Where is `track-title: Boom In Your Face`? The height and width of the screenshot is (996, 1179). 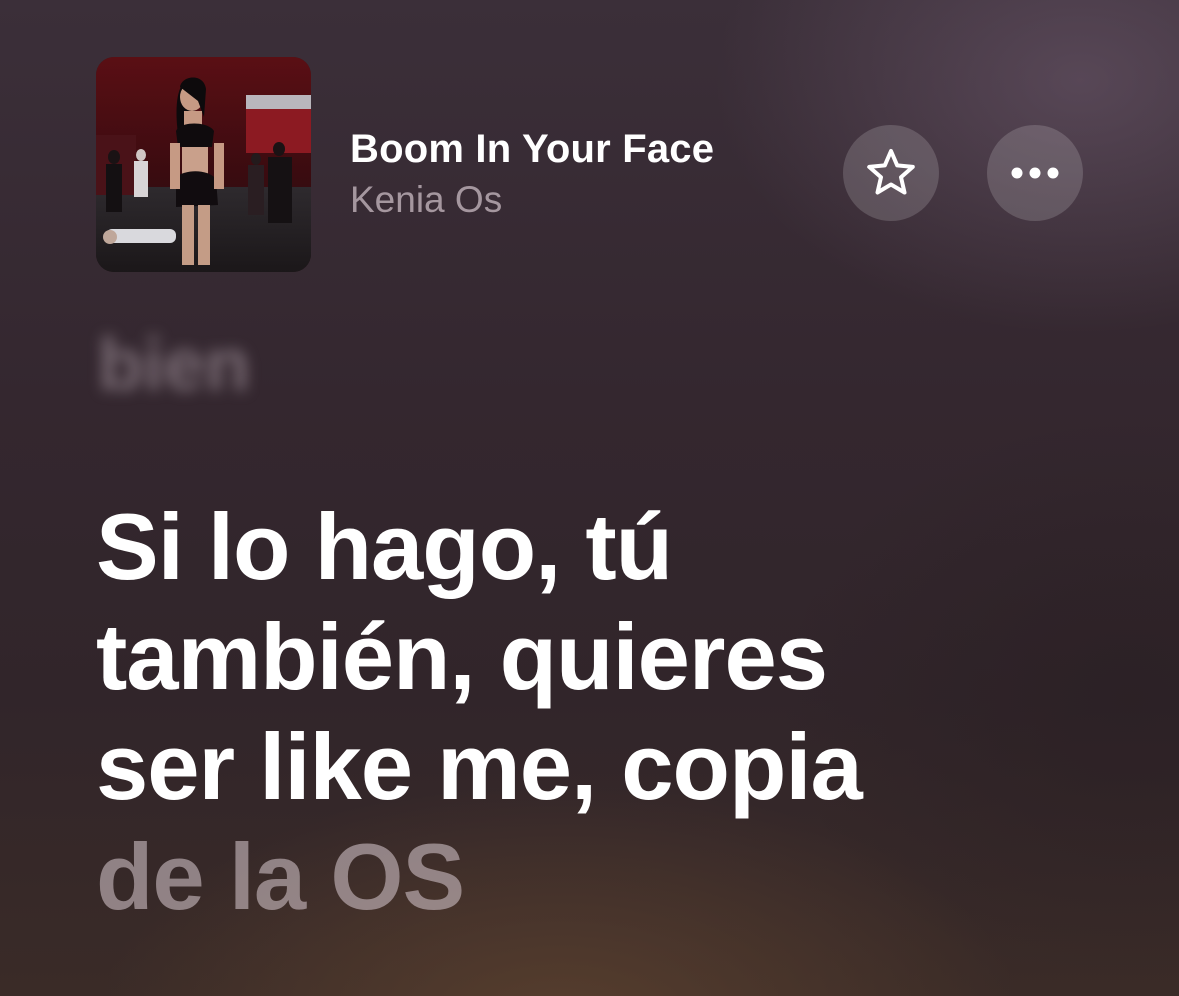 track-title: Boom In Your Face is located at coordinates (532, 149).